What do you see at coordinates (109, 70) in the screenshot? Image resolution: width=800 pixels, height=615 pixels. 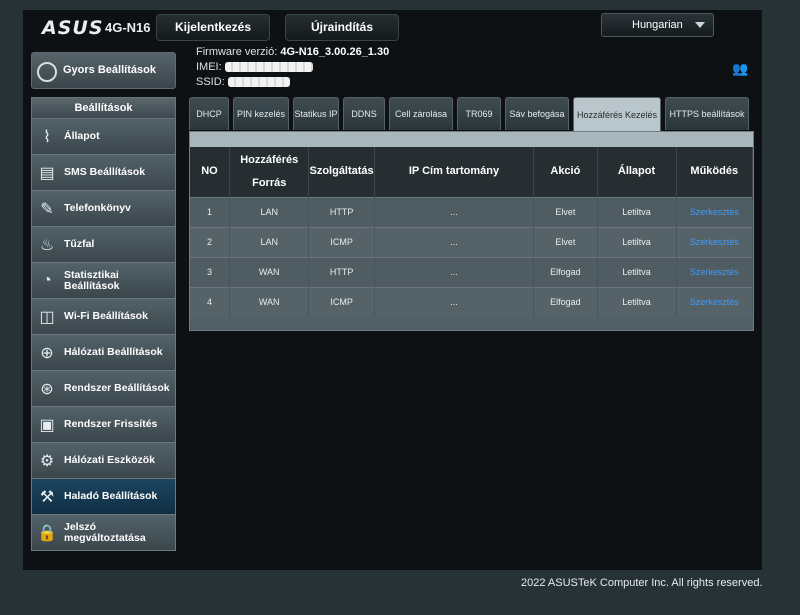 I see `quick-setup-label: Gyors Beállítások` at bounding box center [109, 70].